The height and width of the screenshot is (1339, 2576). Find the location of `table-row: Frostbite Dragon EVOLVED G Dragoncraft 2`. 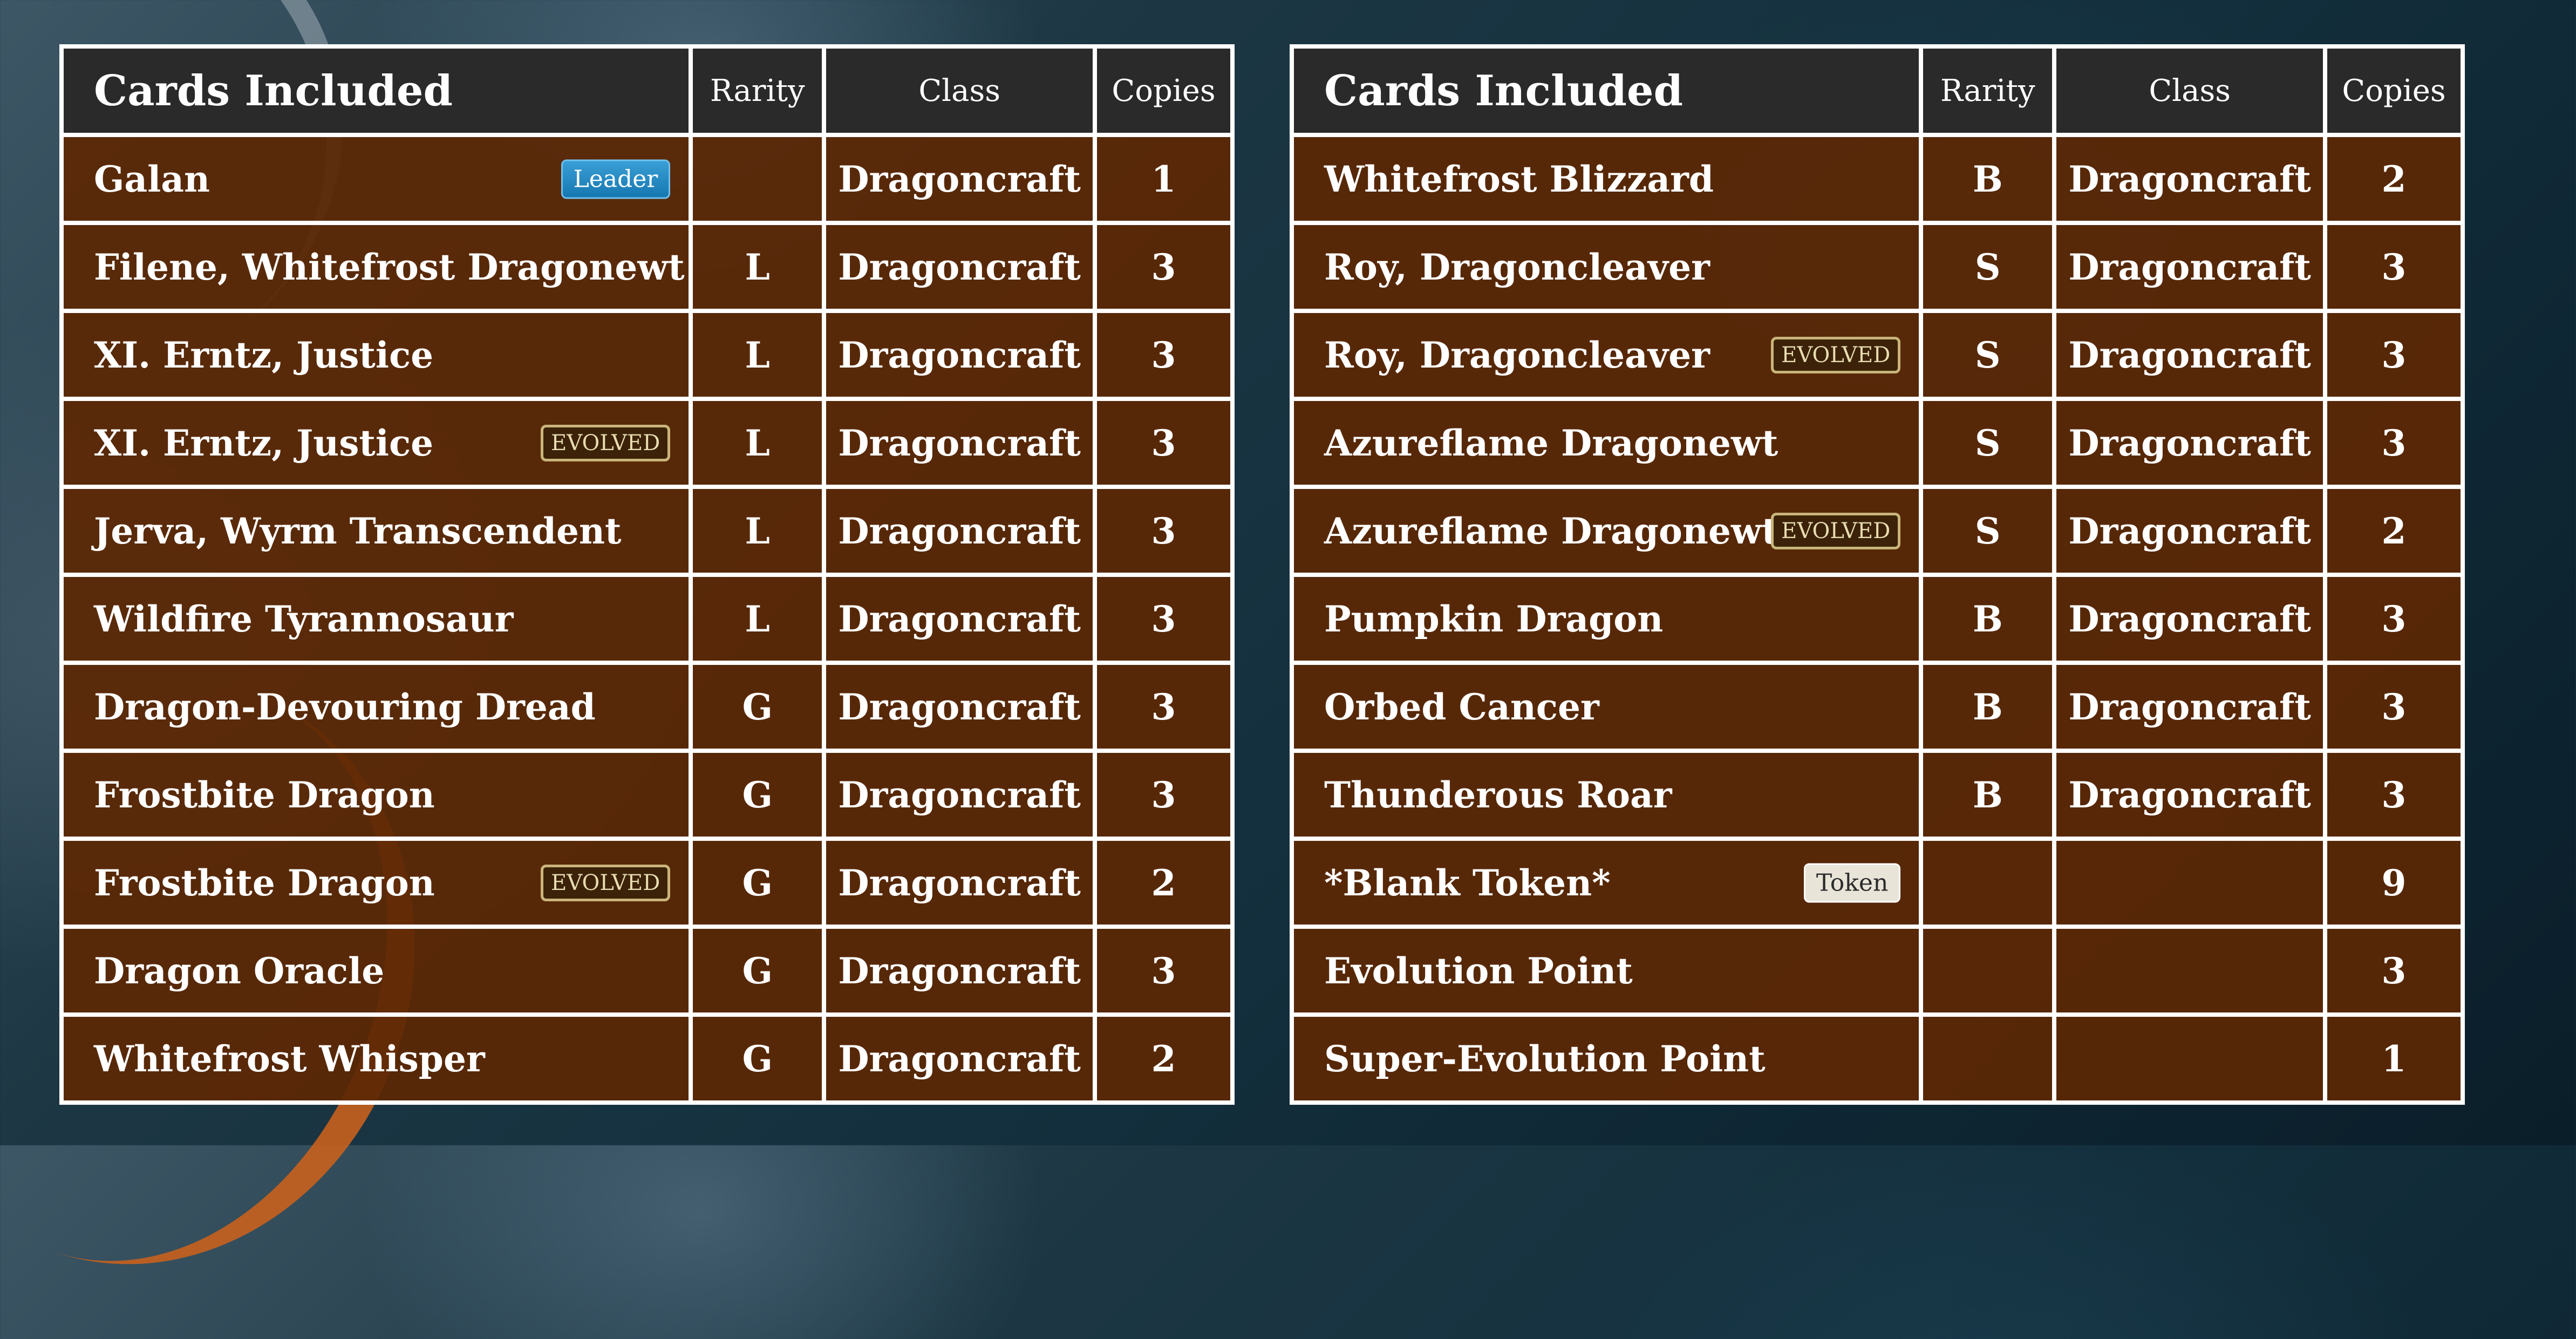

table-row: Frostbite Dragon EVOLVED G Dragoncraft 2 is located at coordinates (647, 883).